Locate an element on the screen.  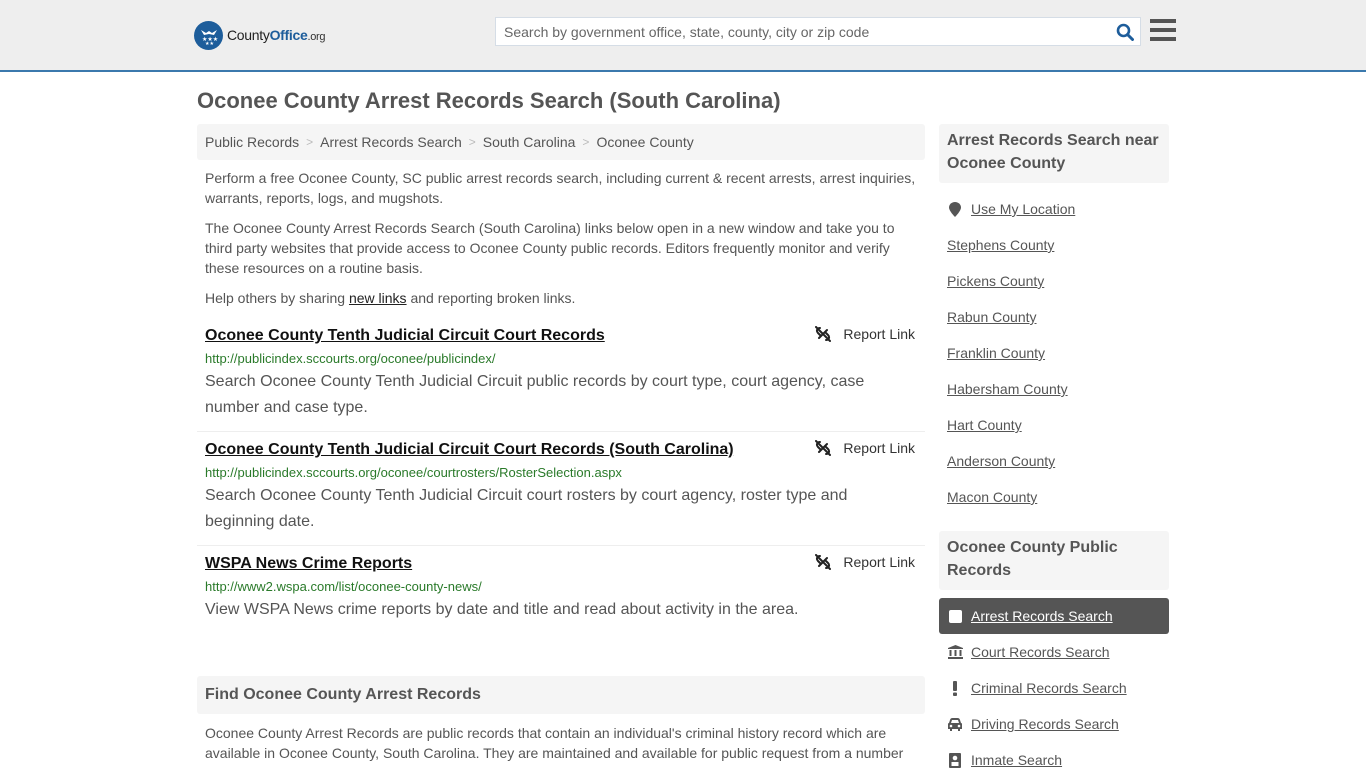
public-records-link: Criminal Records Search is located at coordinates (1049, 688).